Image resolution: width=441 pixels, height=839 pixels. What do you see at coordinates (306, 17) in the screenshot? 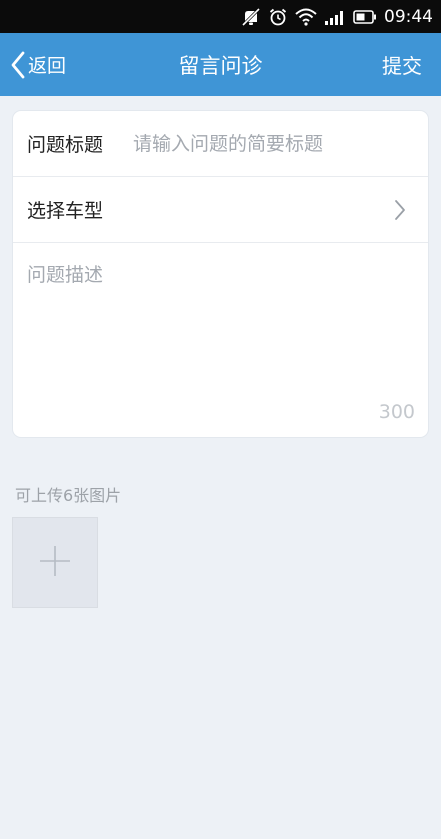
I see `wifi-icon` at bounding box center [306, 17].